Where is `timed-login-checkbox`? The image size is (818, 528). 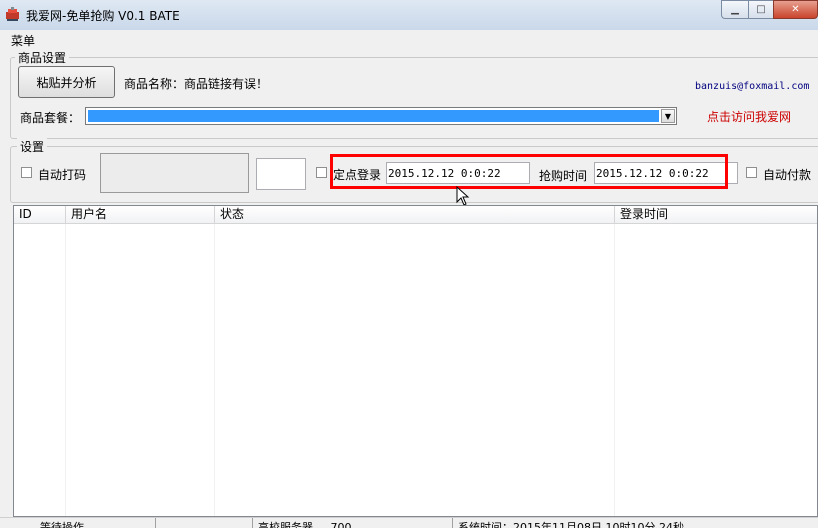
timed-login-checkbox is located at coordinates (321, 172).